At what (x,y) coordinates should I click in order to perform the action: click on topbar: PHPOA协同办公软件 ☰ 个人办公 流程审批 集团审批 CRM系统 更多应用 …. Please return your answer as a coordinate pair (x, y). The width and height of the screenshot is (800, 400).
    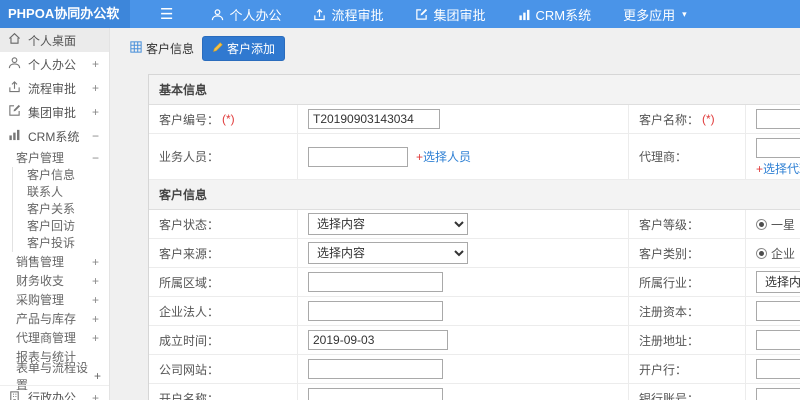
    Looking at the image, I should click on (400, 24).